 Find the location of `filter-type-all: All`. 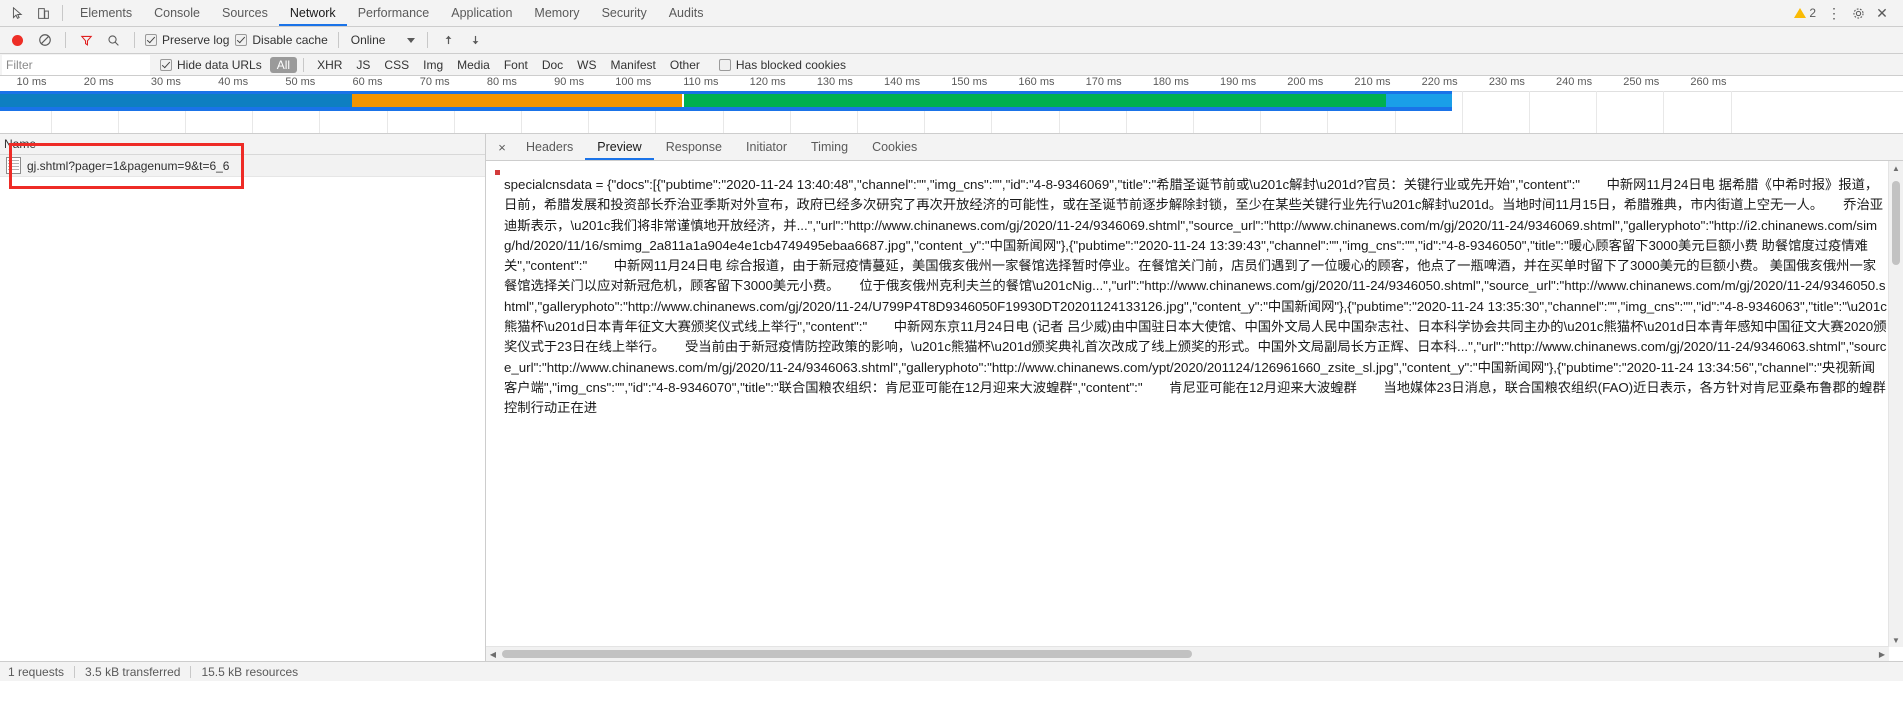

filter-type-all: All is located at coordinates (283, 64).